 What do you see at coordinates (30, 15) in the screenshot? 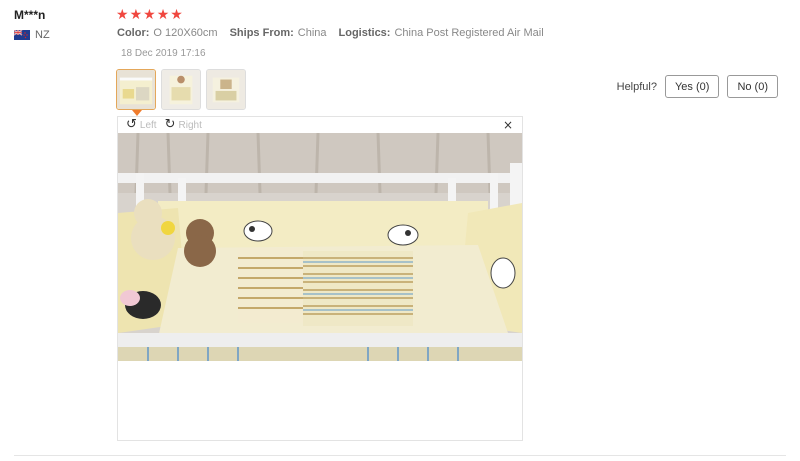
I see `reviewer-name: M***n` at bounding box center [30, 15].